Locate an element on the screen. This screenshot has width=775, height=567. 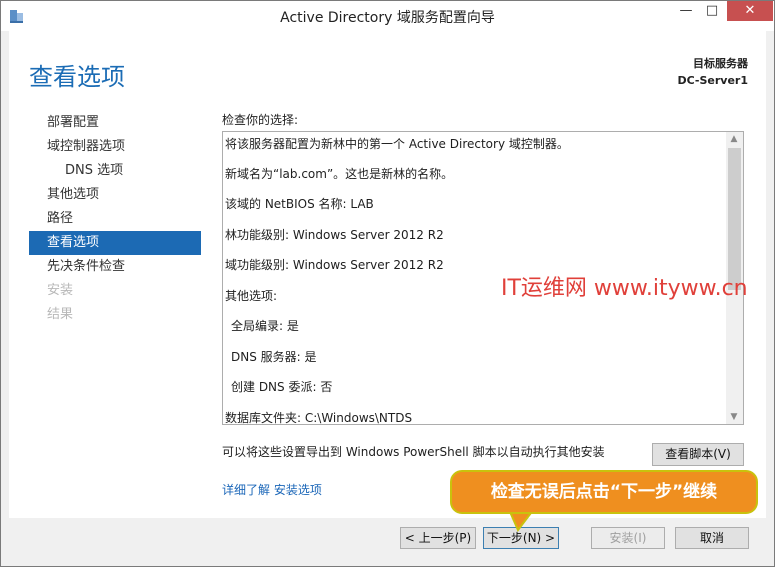
nav-item-dc-options: 域控制器选项 is located at coordinates (115, 147).